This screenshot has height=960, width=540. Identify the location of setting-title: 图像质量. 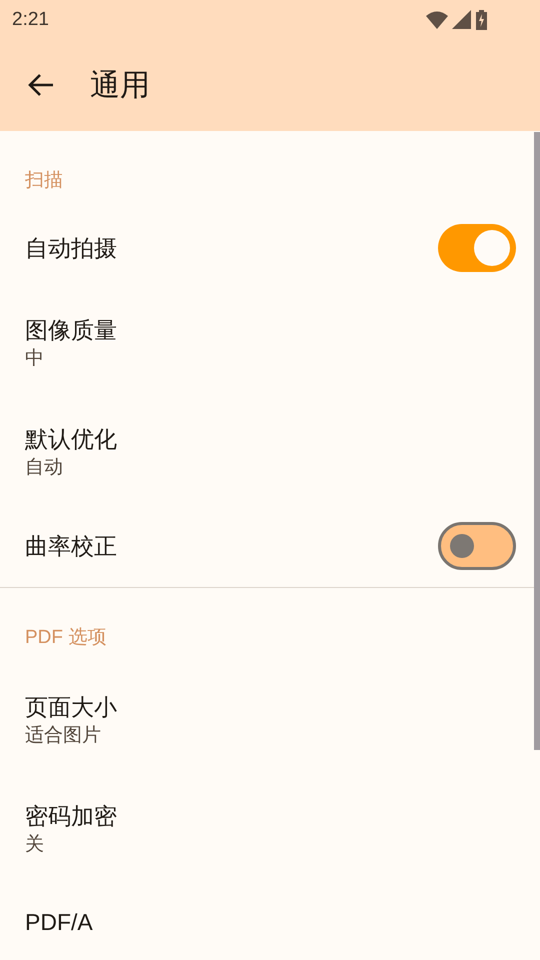
(71, 330).